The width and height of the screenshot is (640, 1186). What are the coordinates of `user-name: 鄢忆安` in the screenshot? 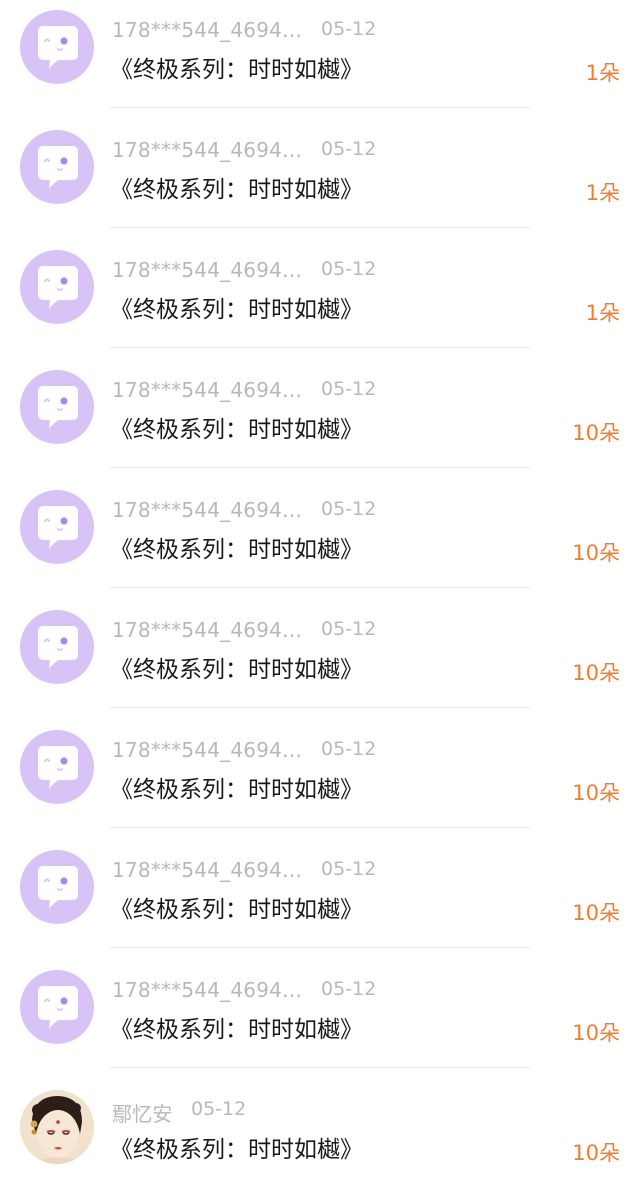 It's located at (142, 1114).